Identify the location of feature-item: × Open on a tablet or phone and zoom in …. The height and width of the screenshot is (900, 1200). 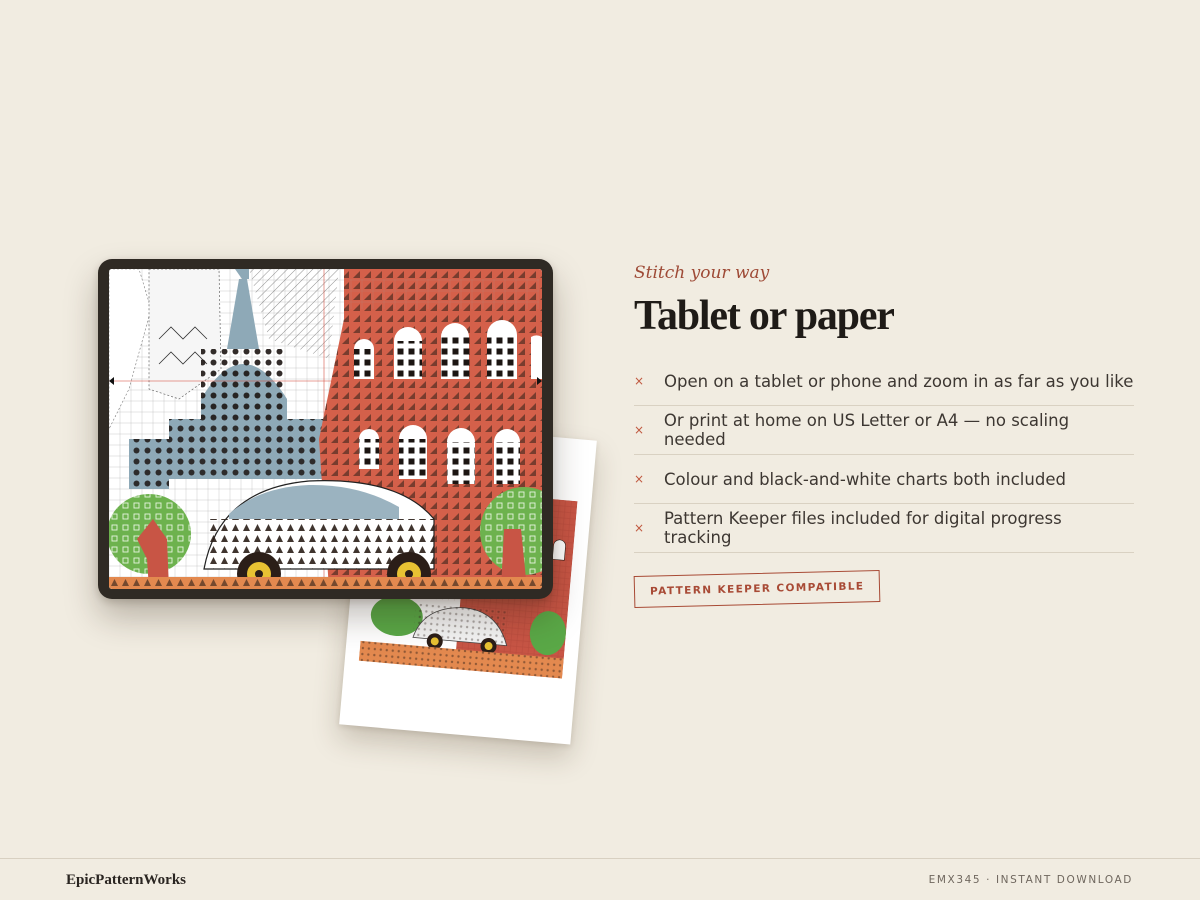
(884, 382).